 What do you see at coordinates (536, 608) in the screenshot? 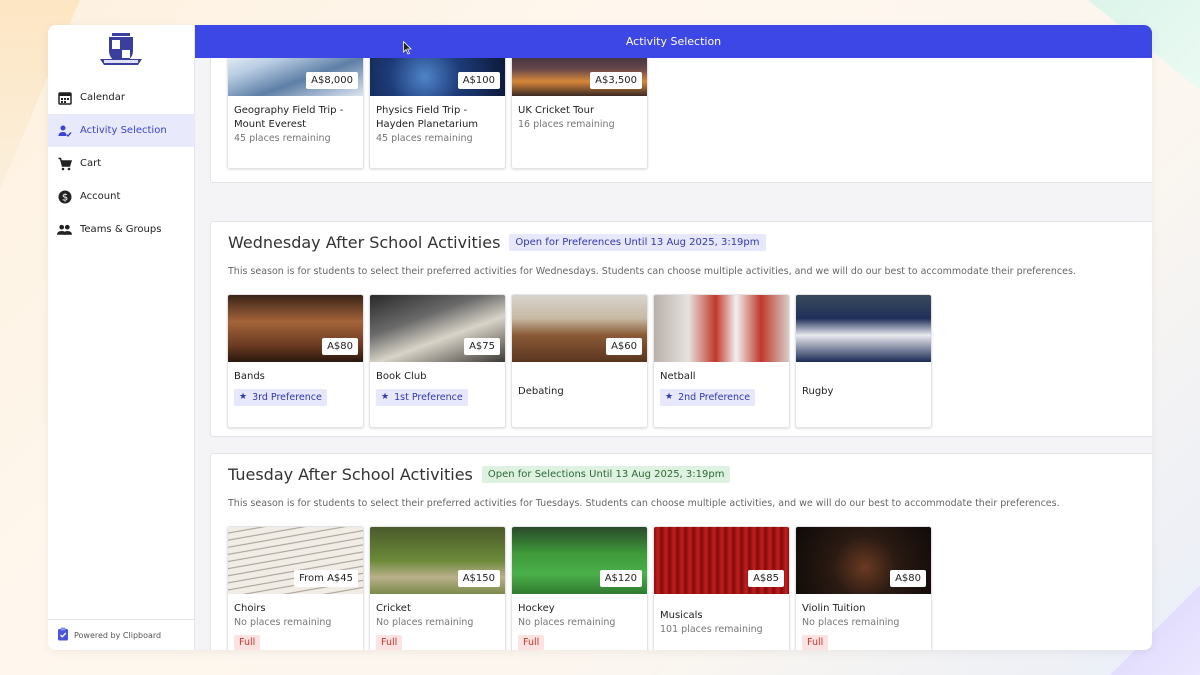
I see `activity-name: Hockey` at bounding box center [536, 608].